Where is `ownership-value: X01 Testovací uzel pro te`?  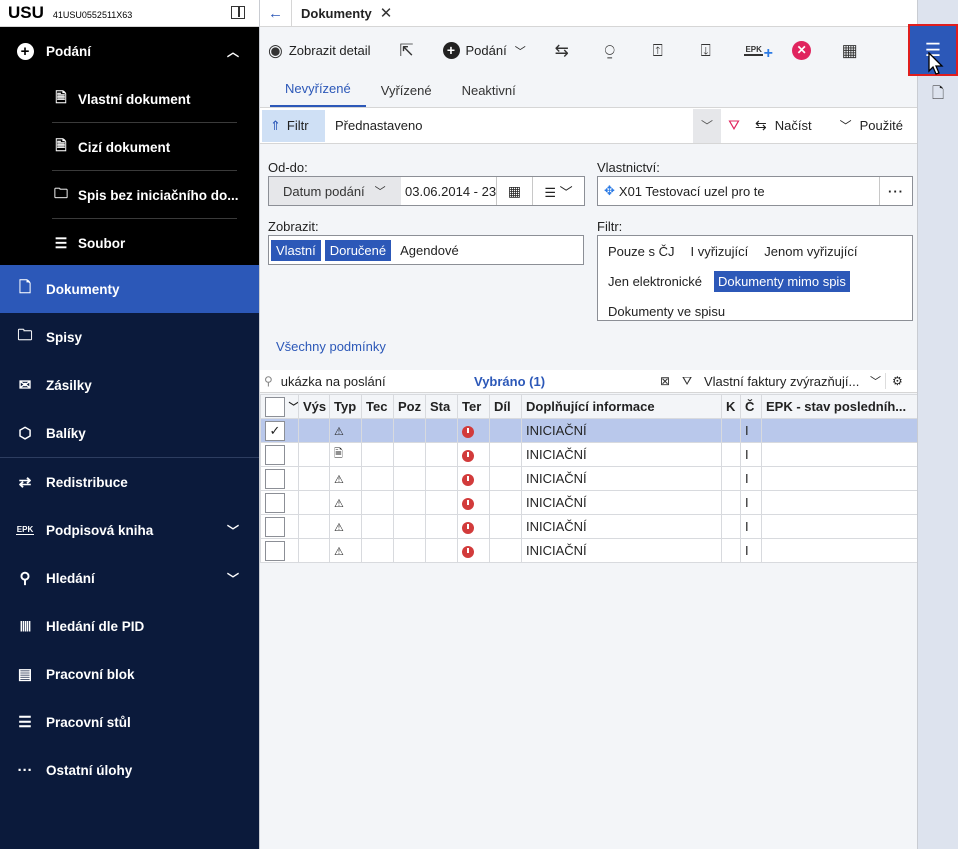 ownership-value: X01 Testovací uzel pro te is located at coordinates (691, 191).